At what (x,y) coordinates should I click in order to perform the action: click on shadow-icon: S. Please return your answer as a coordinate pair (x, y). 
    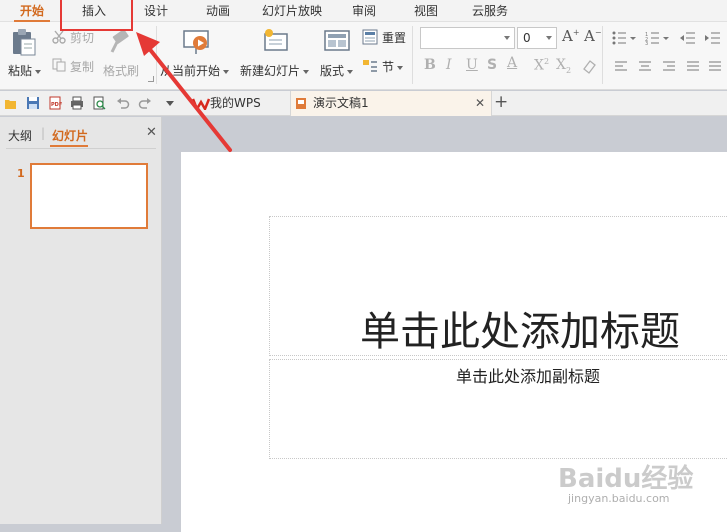
    Looking at the image, I should click on (492, 65).